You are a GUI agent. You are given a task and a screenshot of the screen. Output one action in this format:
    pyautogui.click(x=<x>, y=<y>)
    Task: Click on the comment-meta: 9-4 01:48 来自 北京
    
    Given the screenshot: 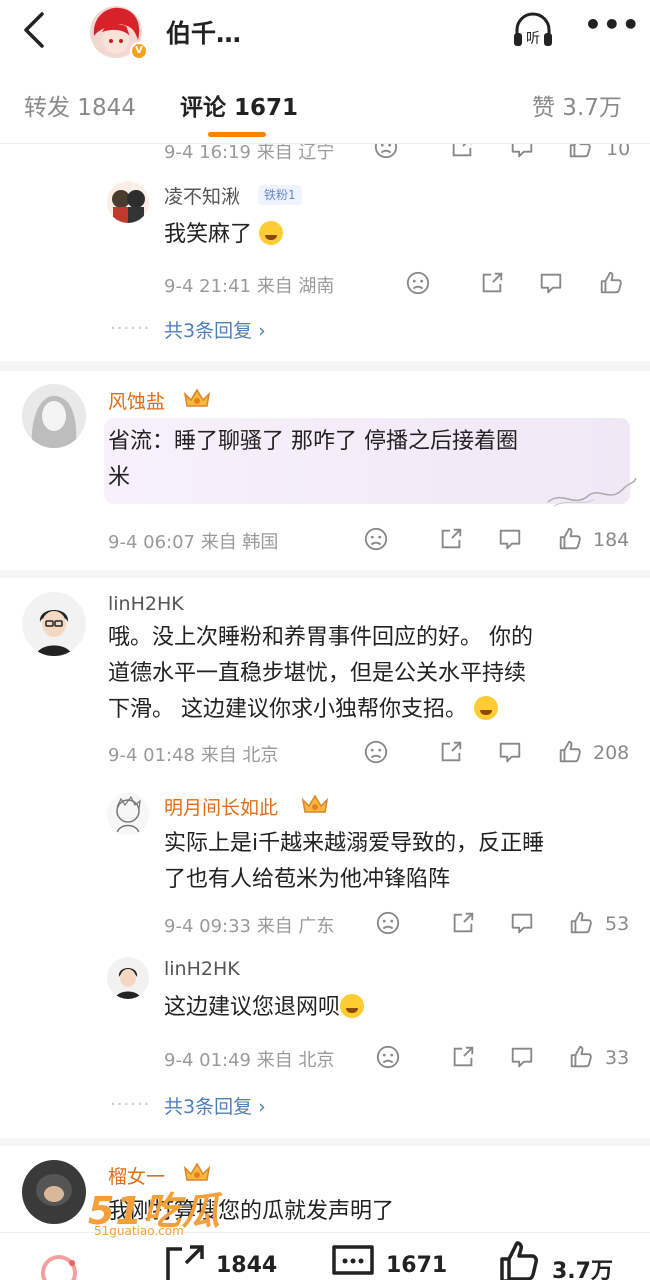 What is the action you would take?
    pyautogui.click(x=193, y=755)
    